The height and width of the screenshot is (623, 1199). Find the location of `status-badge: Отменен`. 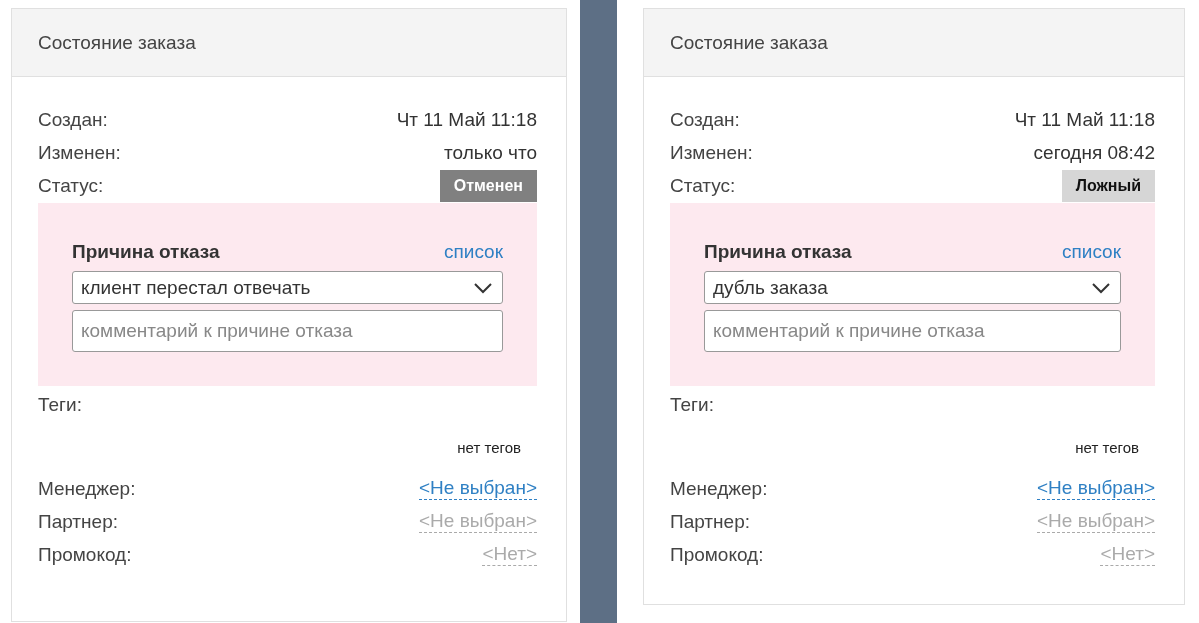

status-badge: Отменен is located at coordinates (488, 185).